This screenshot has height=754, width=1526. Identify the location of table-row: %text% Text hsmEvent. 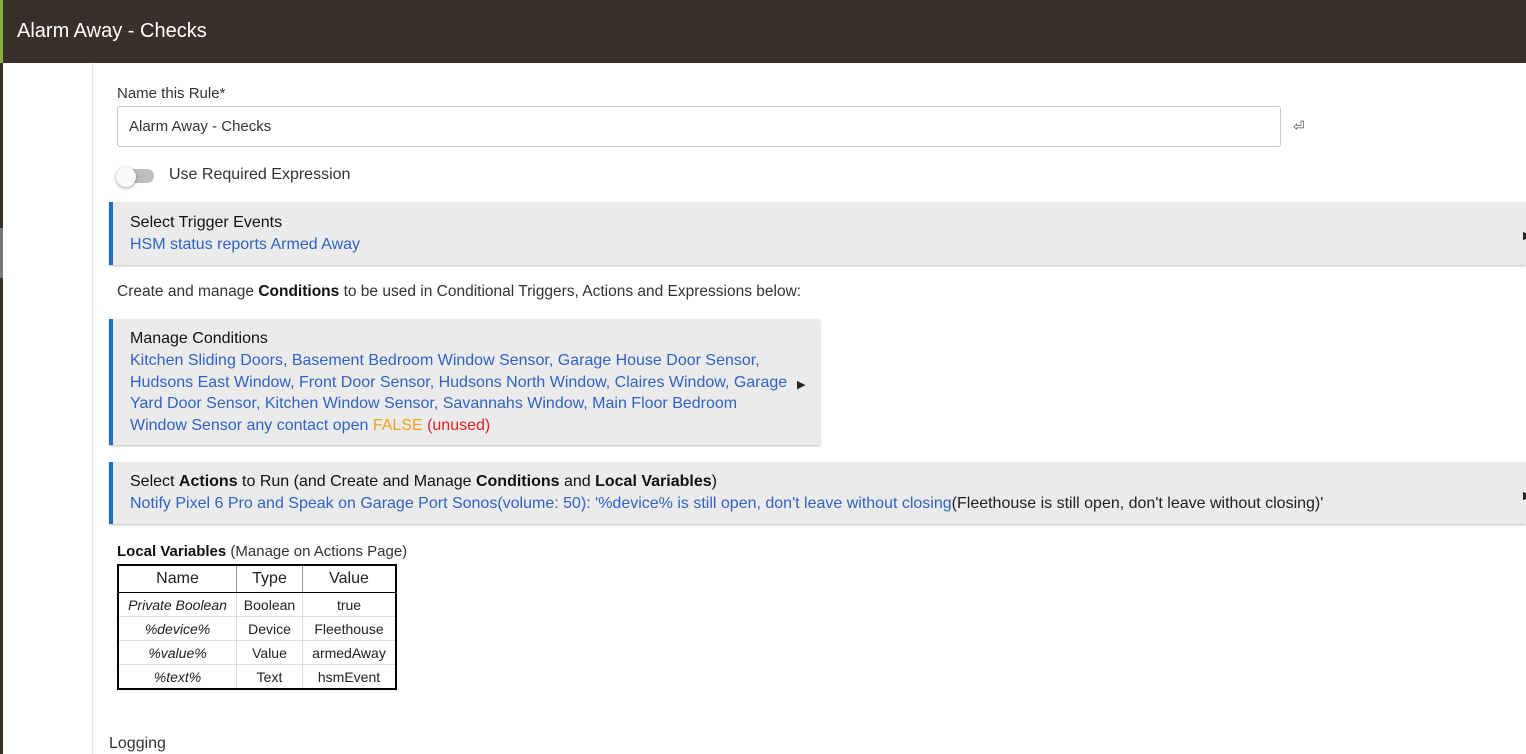
(257, 677).